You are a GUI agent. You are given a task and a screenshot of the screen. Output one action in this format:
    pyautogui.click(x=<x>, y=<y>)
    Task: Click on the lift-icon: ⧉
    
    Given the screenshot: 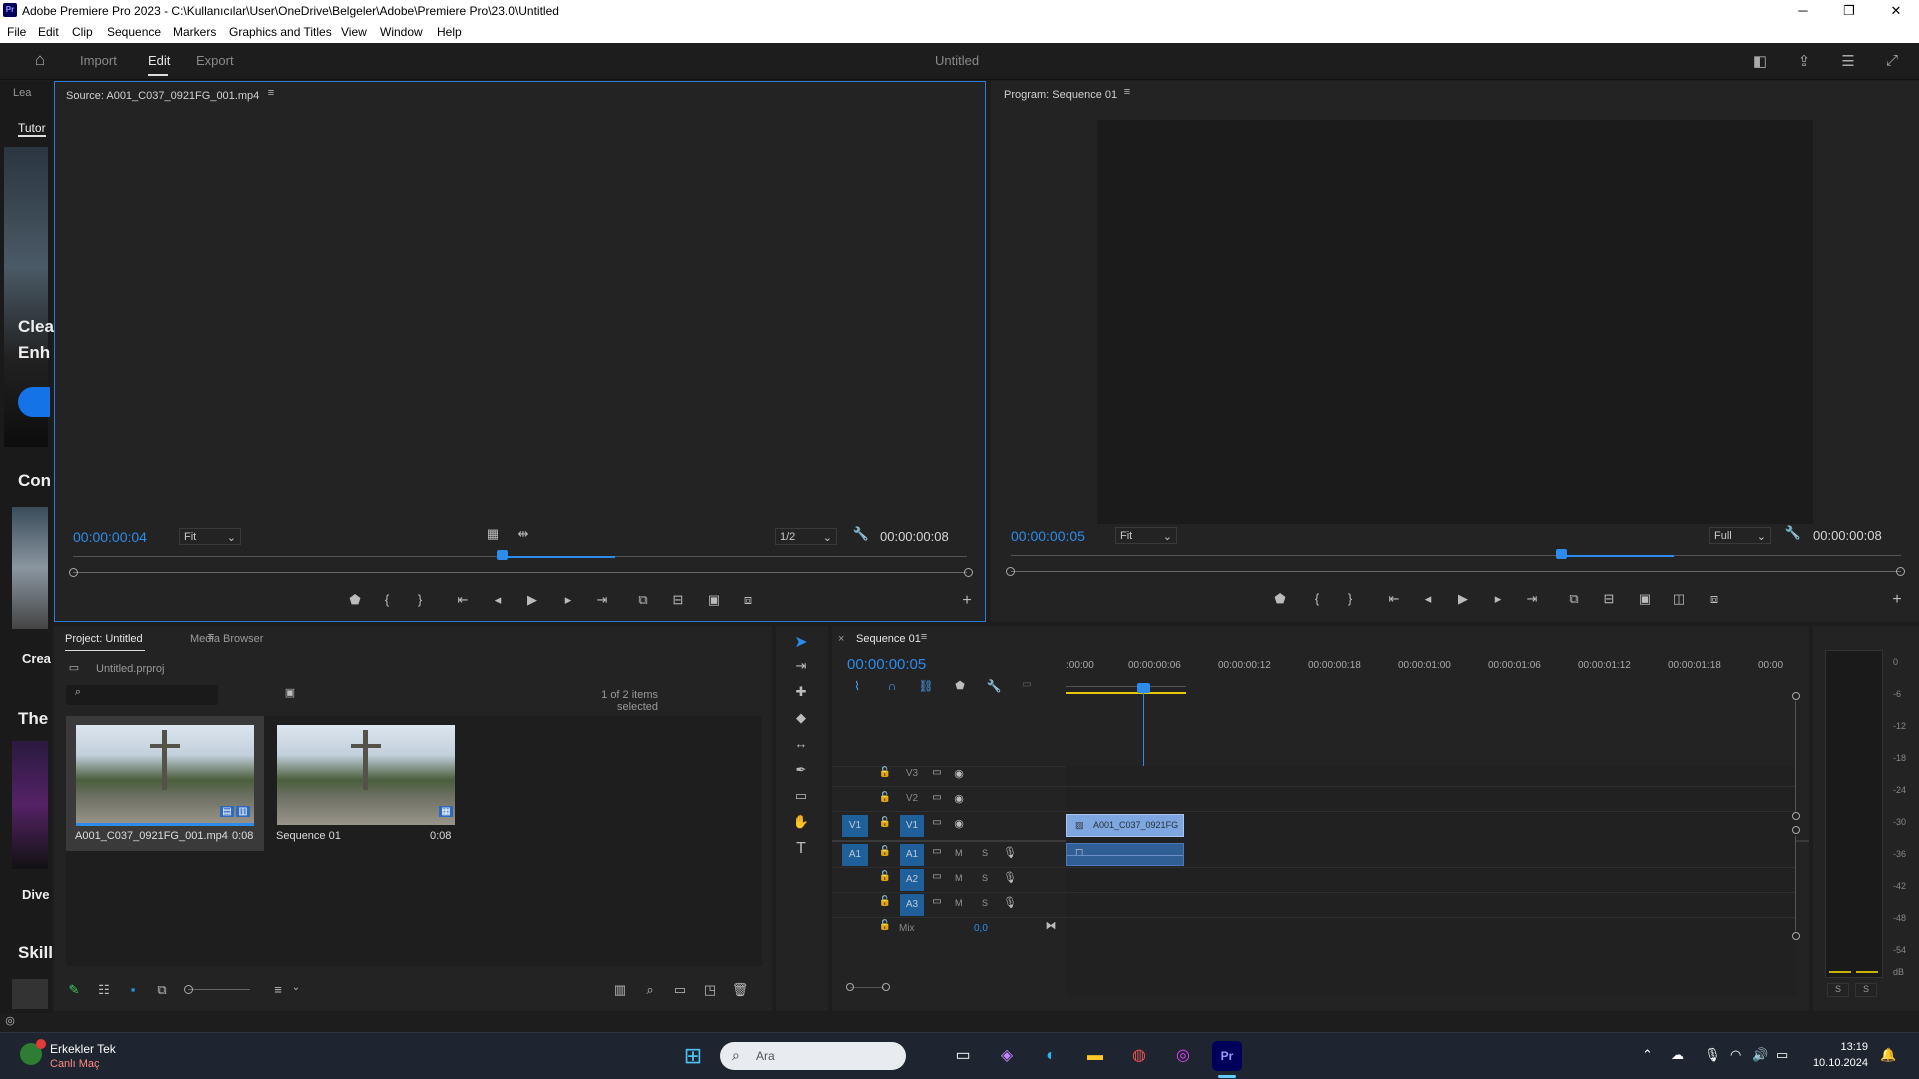 What is the action you would take?
    pyautogui.click(x=1574, y=599)
    